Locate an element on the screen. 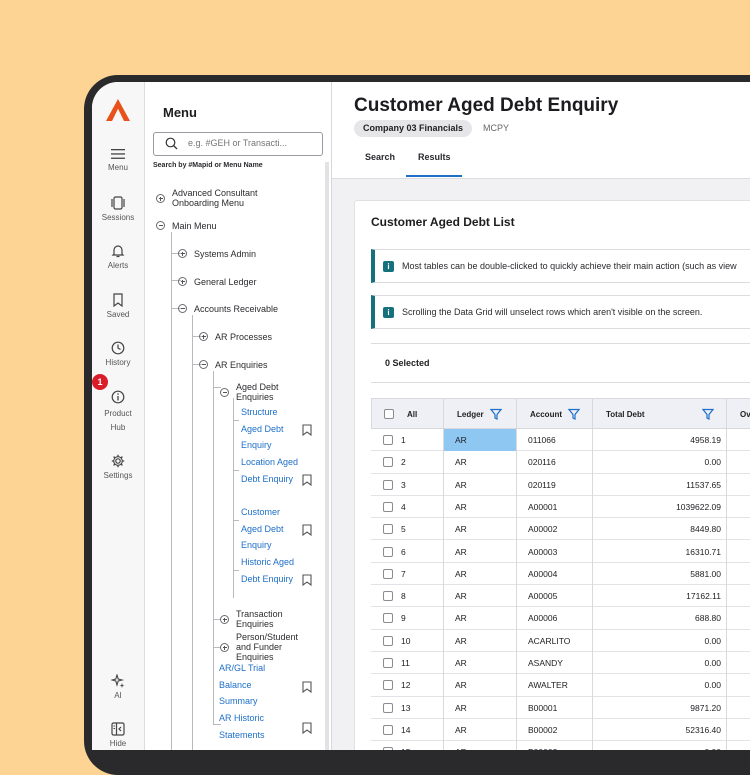 This screenshot has height=775, width=750. table-row: 12 AR AWALTER 0.00 is located at coordinates (560, 685).